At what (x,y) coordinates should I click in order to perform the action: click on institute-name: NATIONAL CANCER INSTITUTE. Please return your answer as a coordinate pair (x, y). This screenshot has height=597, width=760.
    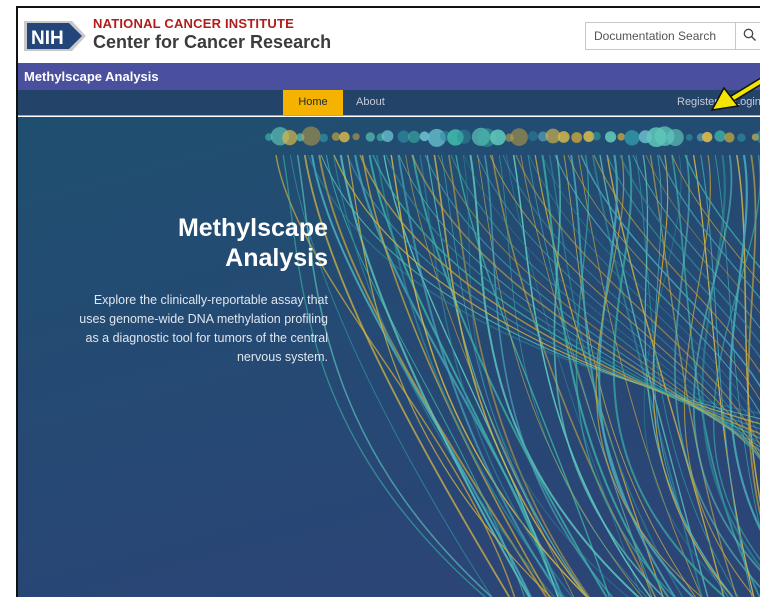
    Looking at the image, I should click on (193, 23).